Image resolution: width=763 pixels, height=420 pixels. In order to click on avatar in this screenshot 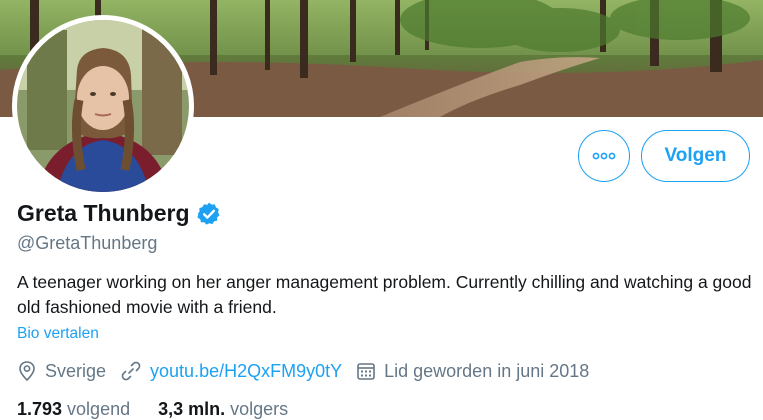, I will do `click(103, 106)`.